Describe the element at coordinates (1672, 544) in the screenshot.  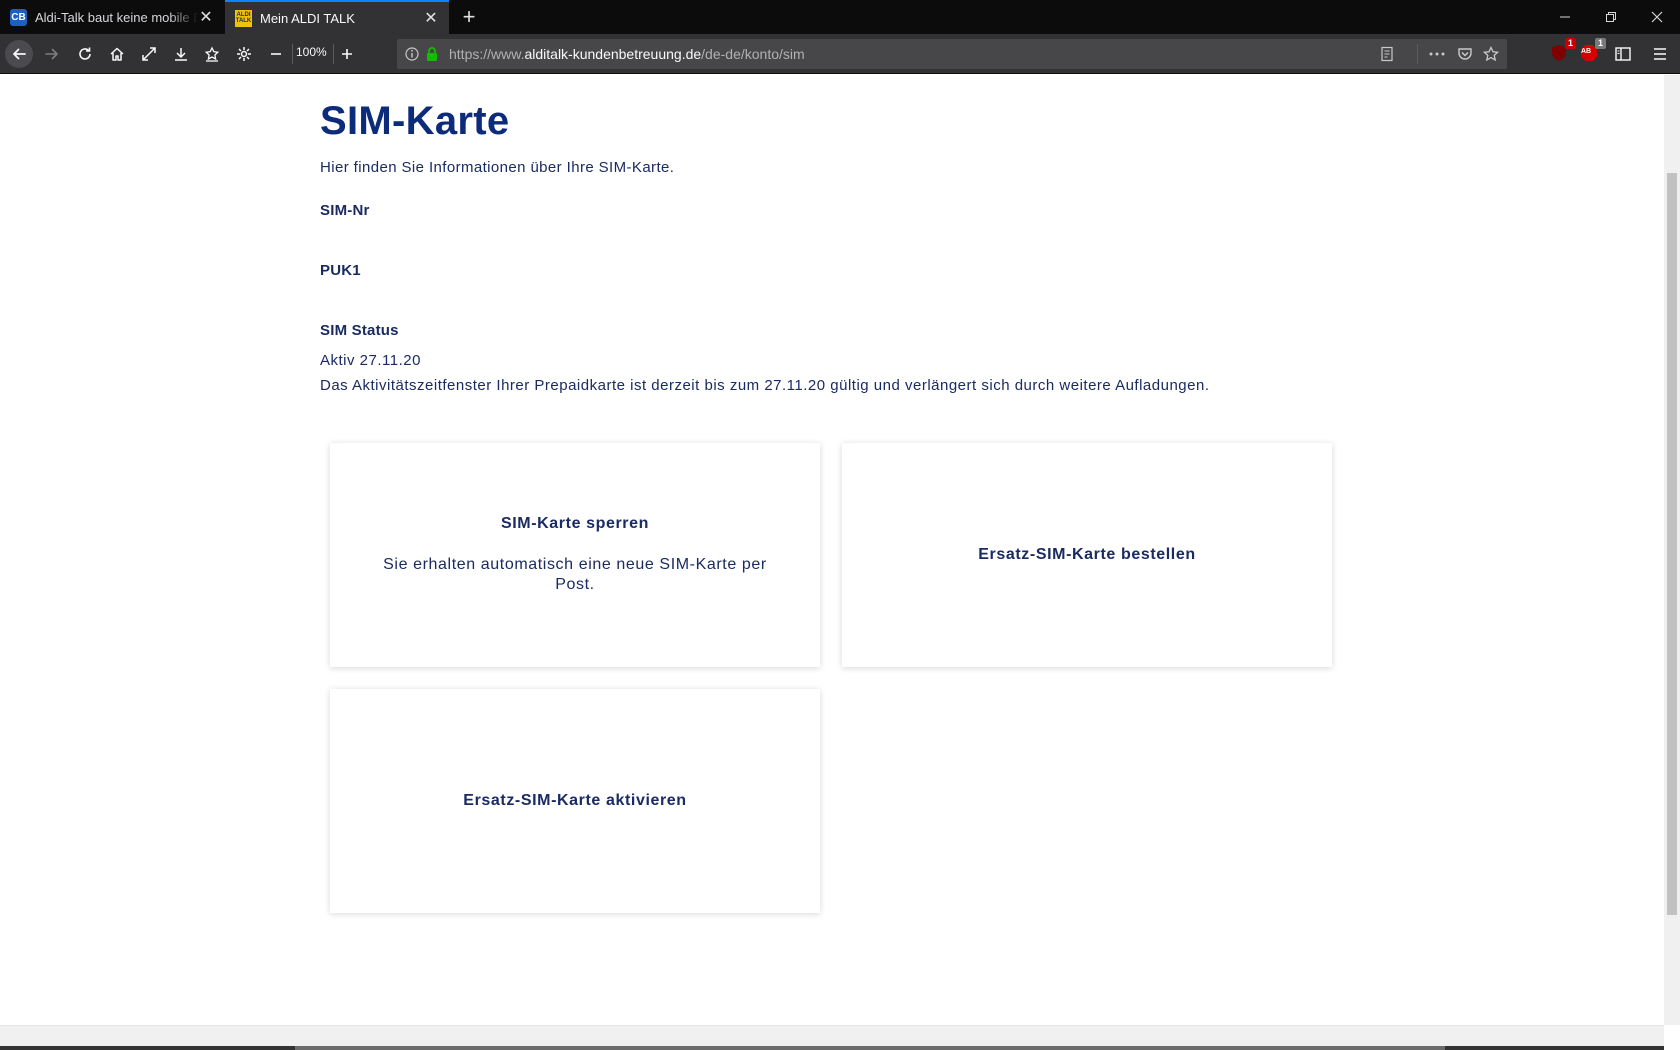
I see `scrollbar-thumb` at that location.